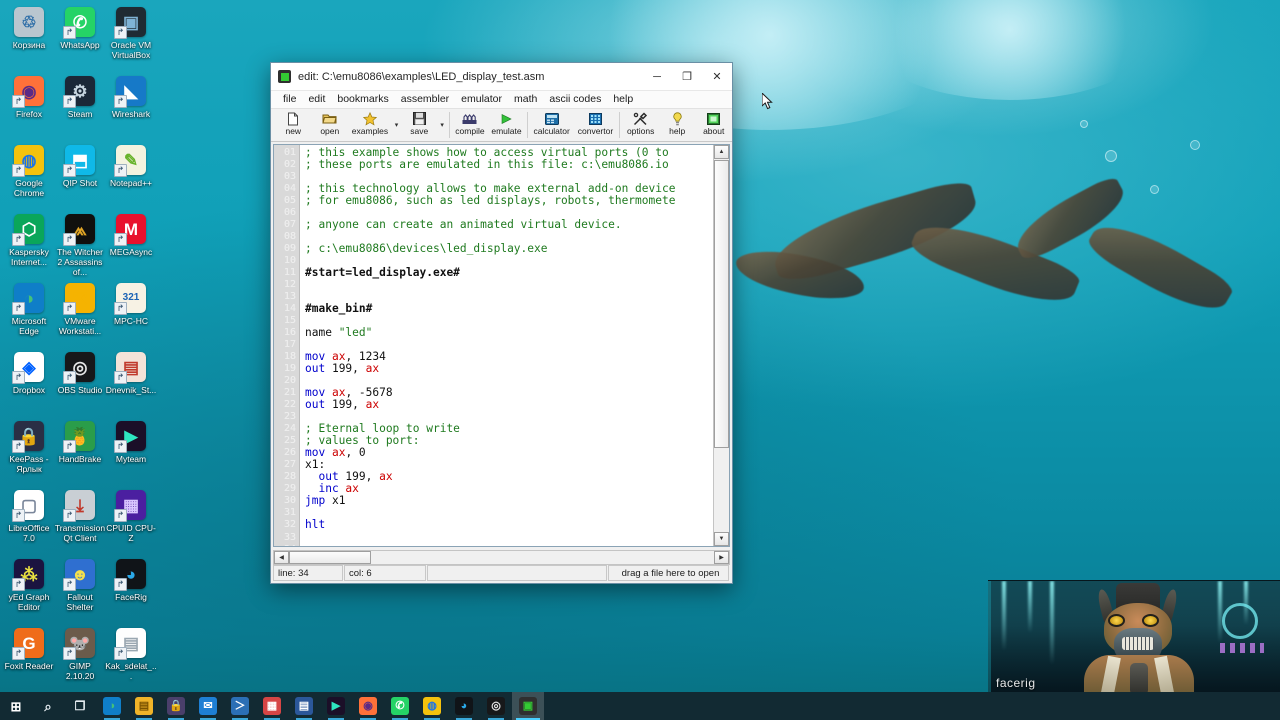 Image resolution: width=1280 pixels, height=720 pixels. Describe the element at coordinates (623, 99) in the screenshot. I see `menu-item-help: help` at that location.